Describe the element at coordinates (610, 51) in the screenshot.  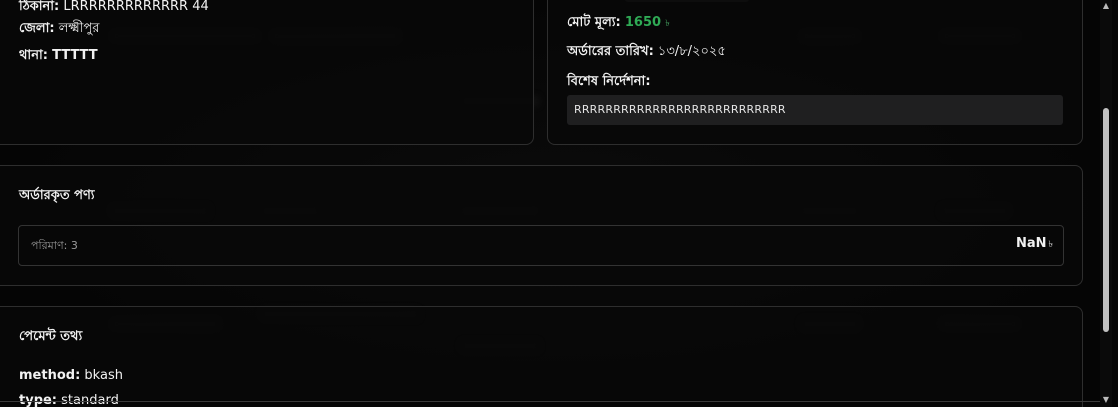
I see `order-date-label: অর্ডারের তারিখ:` at that location.